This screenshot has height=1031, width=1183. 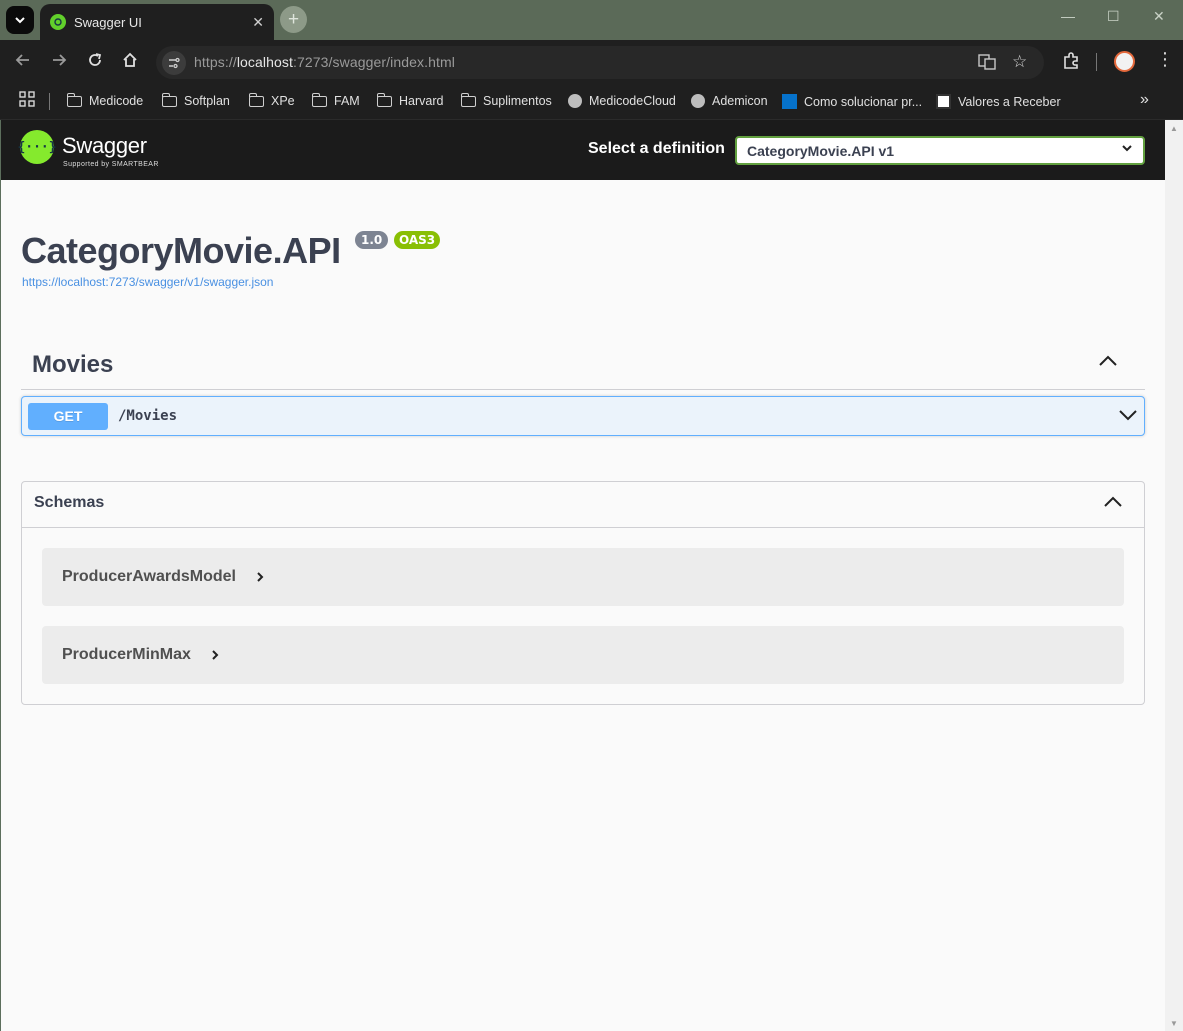 I want to click on tag-divider, so click(x=583, y=389).